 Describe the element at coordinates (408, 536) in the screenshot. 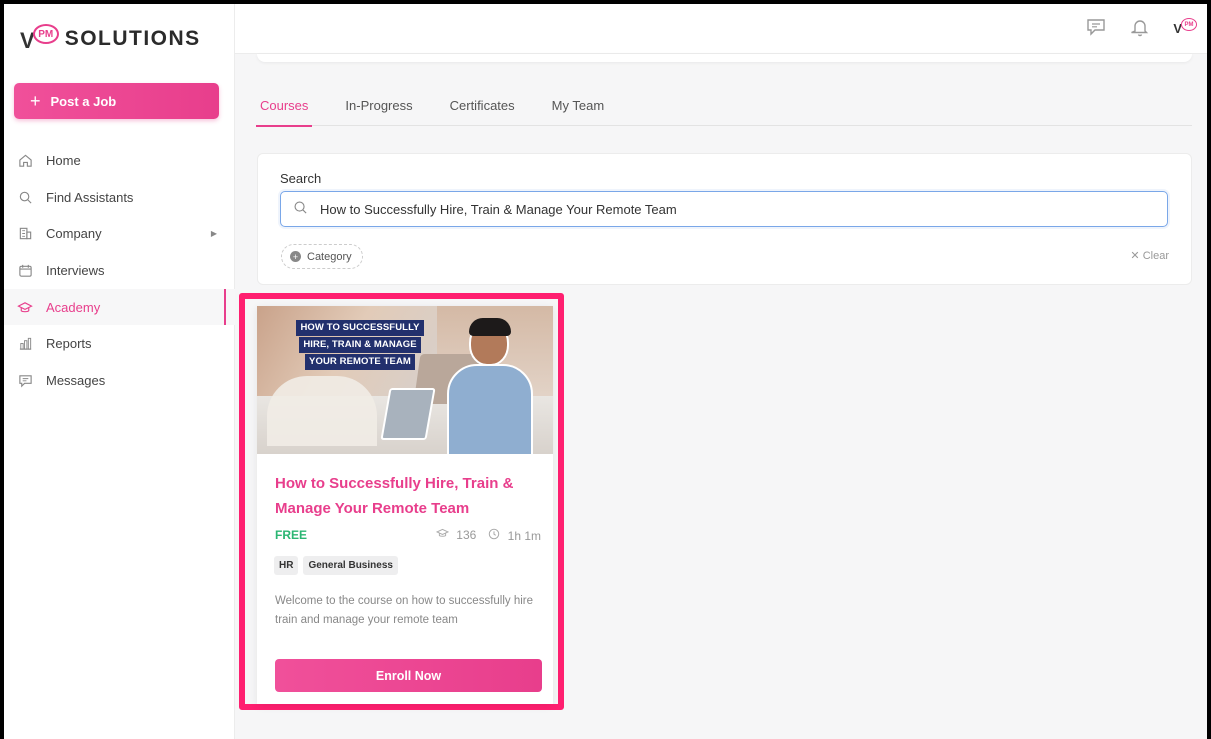

I see `course-meta: FREE 136 1h 1m` at that location.